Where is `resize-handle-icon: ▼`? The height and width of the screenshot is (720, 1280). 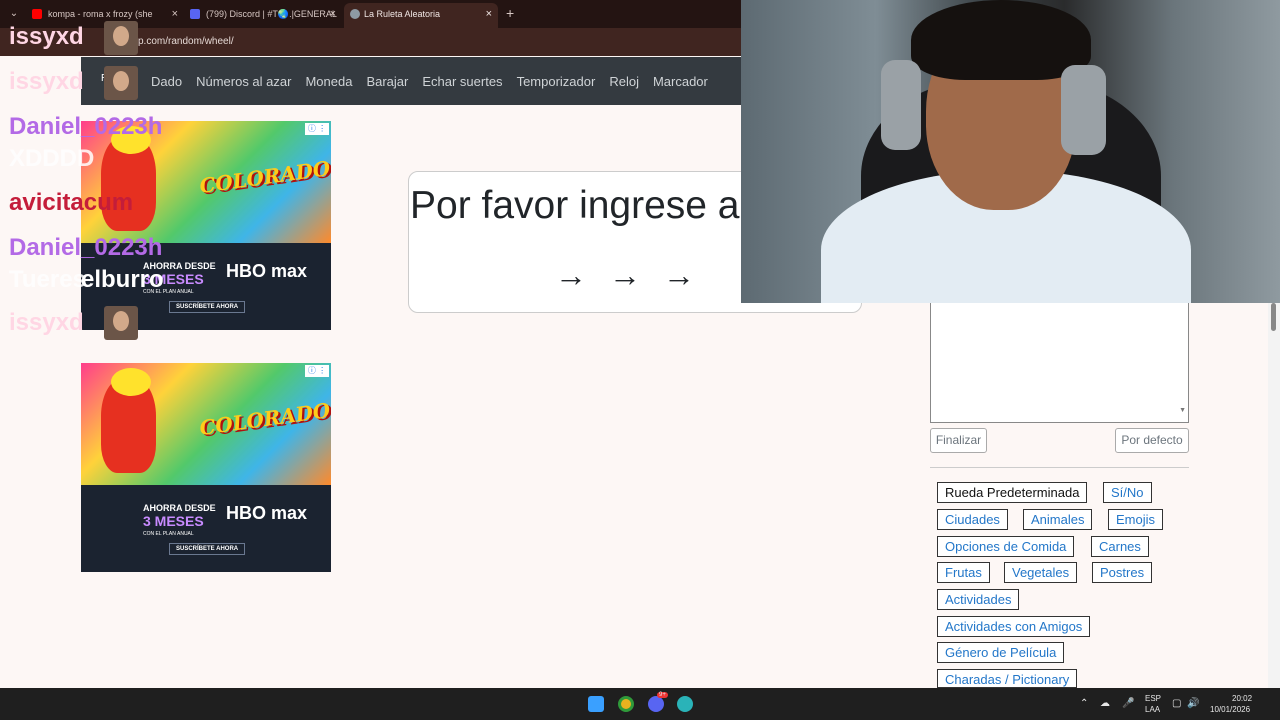 resize-handle-icon: ▼ is located at coordinates (1182, 410).